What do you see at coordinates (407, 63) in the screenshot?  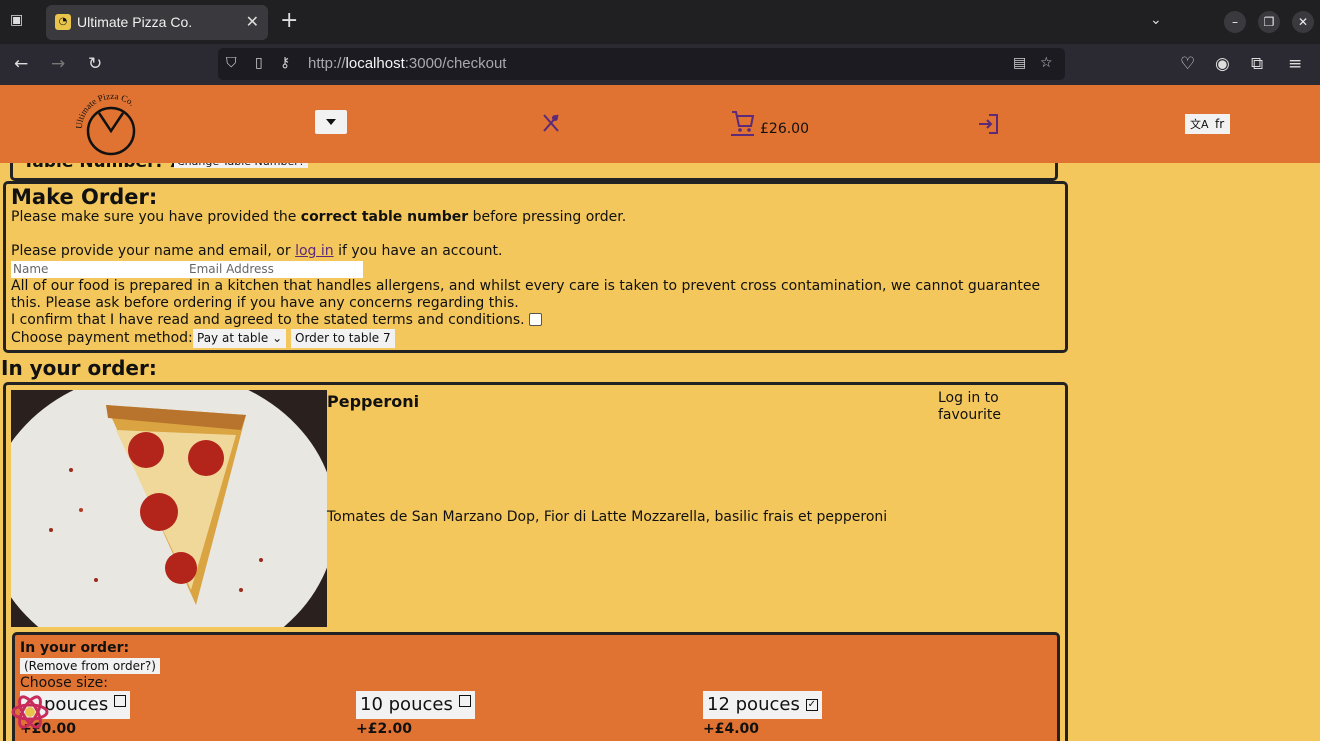 I see `url-text: http://localhost:3000/checkout` at bounding box center [407, 63].